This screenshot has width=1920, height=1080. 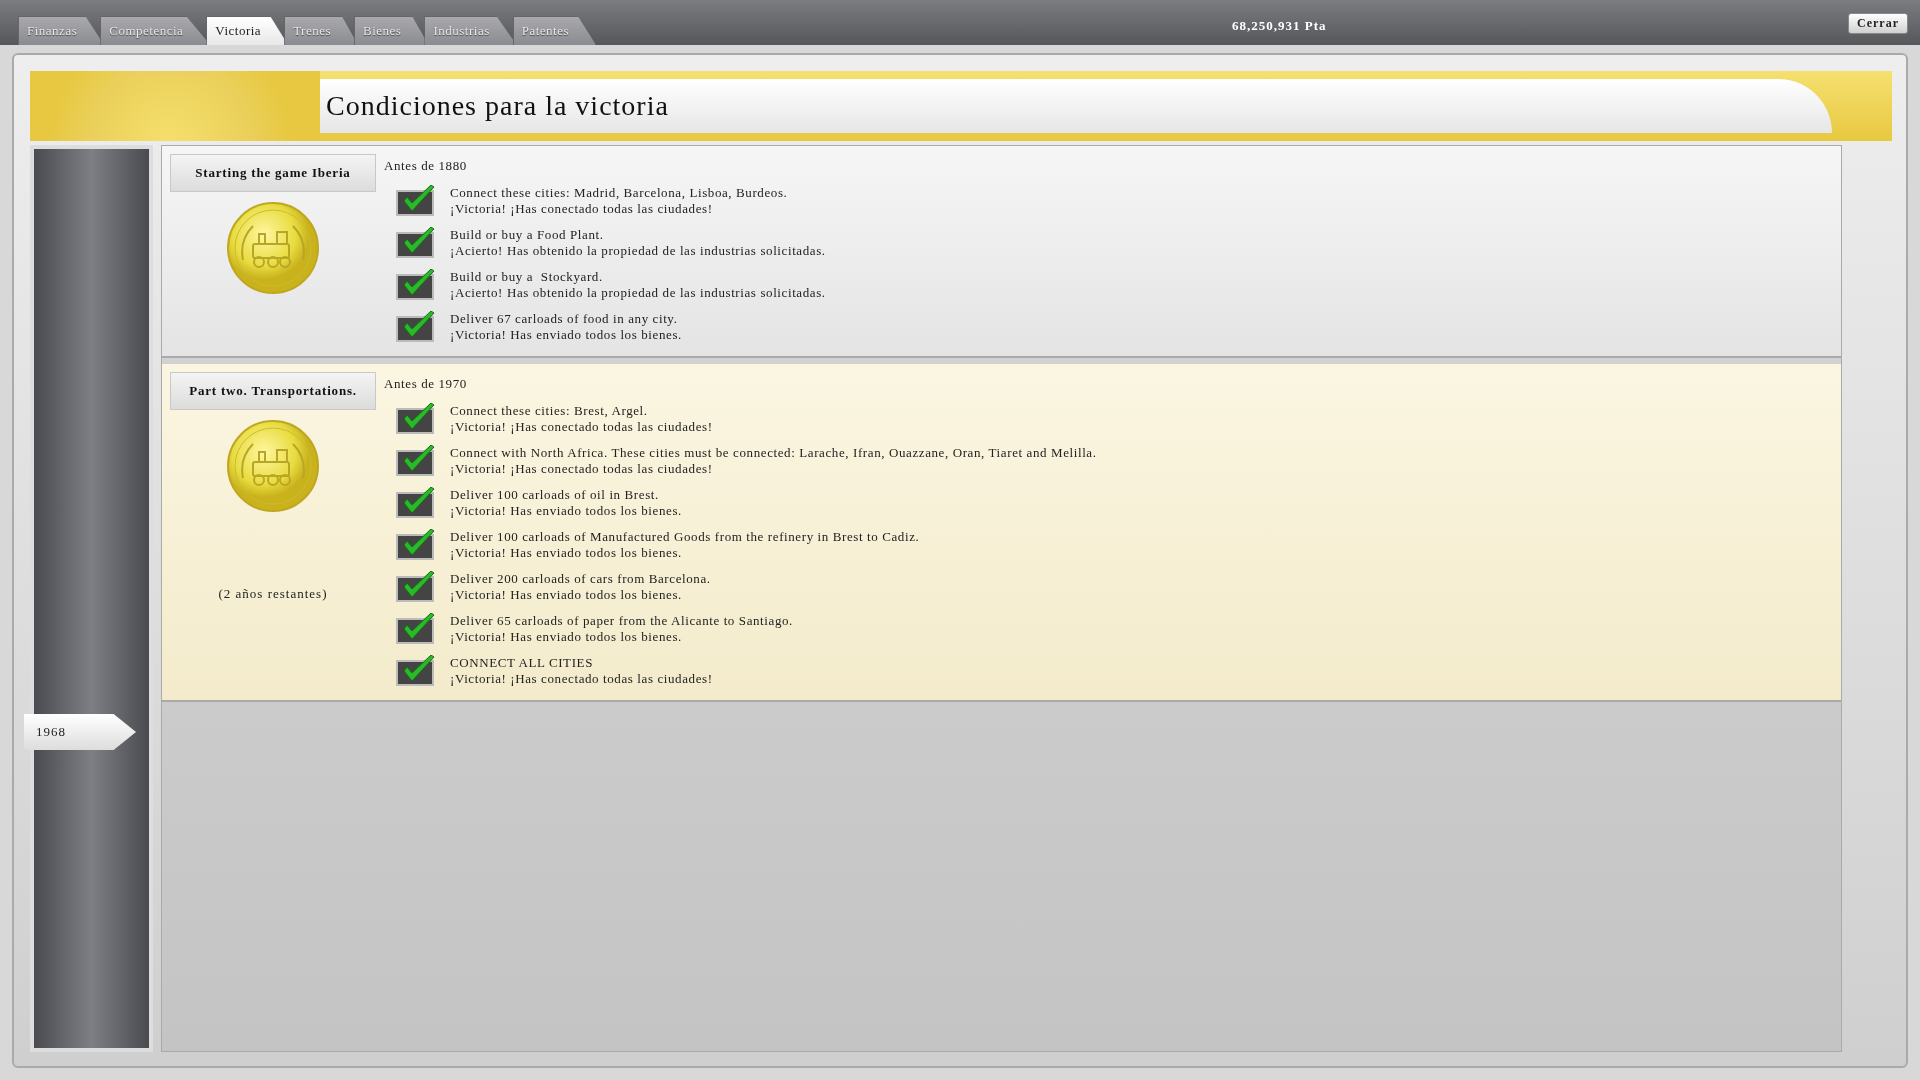 What do you see at coordinates (1076, 106) in the screenshot?
I see `page-title: Condiciones para la victoria` at bounding box center [1076, 106].